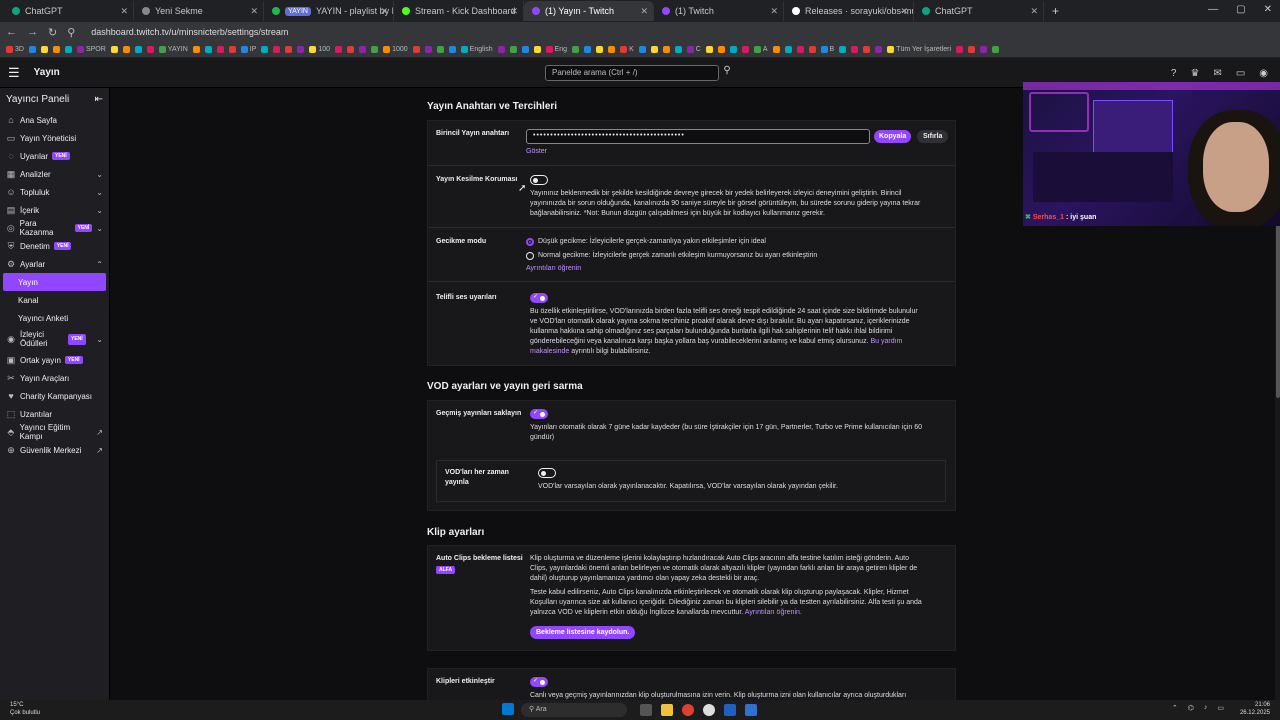 This screenshot has width=1280, height=720. What do you see at coordinates (54, 300) in the screenshot?
I see `sidebar-item: Kanal` at bounding box center [54, 300].